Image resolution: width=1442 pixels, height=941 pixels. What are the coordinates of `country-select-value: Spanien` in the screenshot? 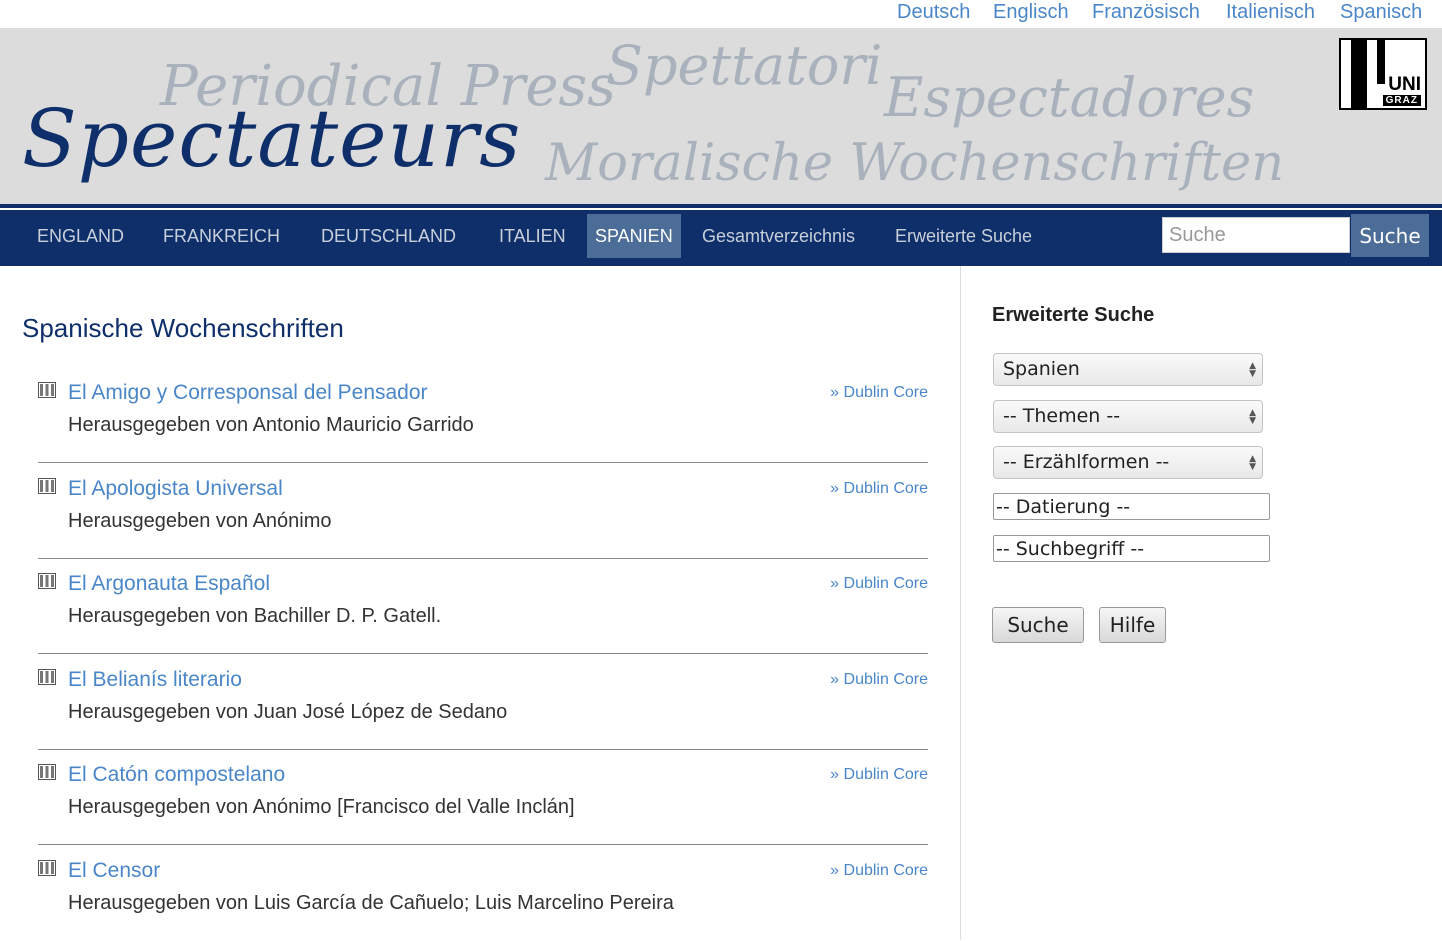 It's located at (1041, 369).